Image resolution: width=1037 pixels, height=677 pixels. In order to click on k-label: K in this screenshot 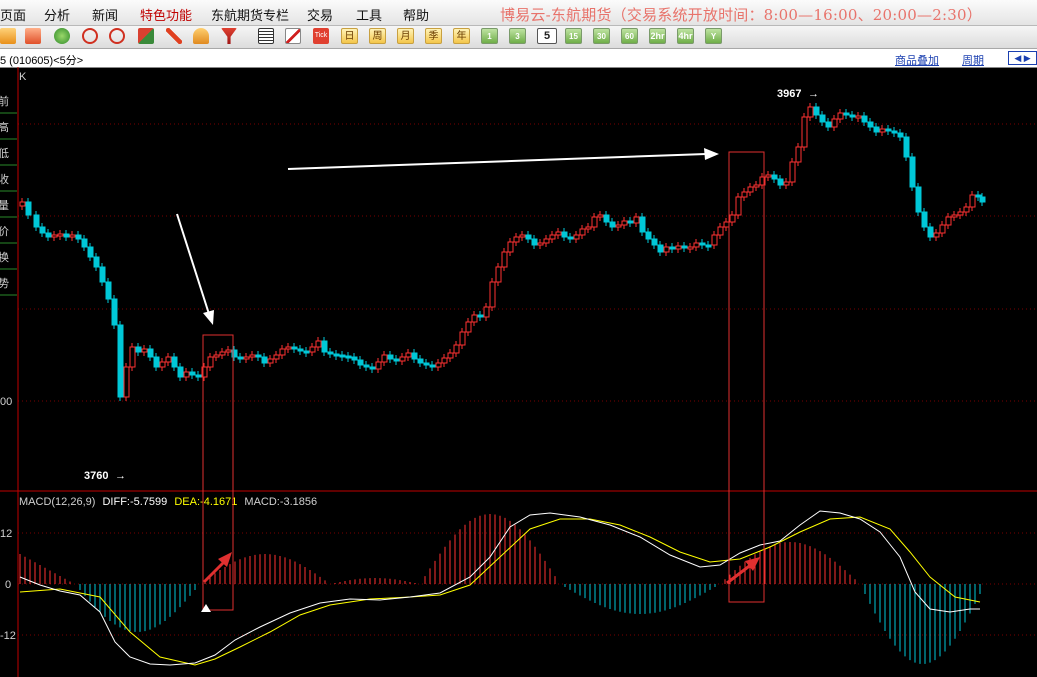, I will do `click(23, 77)`.